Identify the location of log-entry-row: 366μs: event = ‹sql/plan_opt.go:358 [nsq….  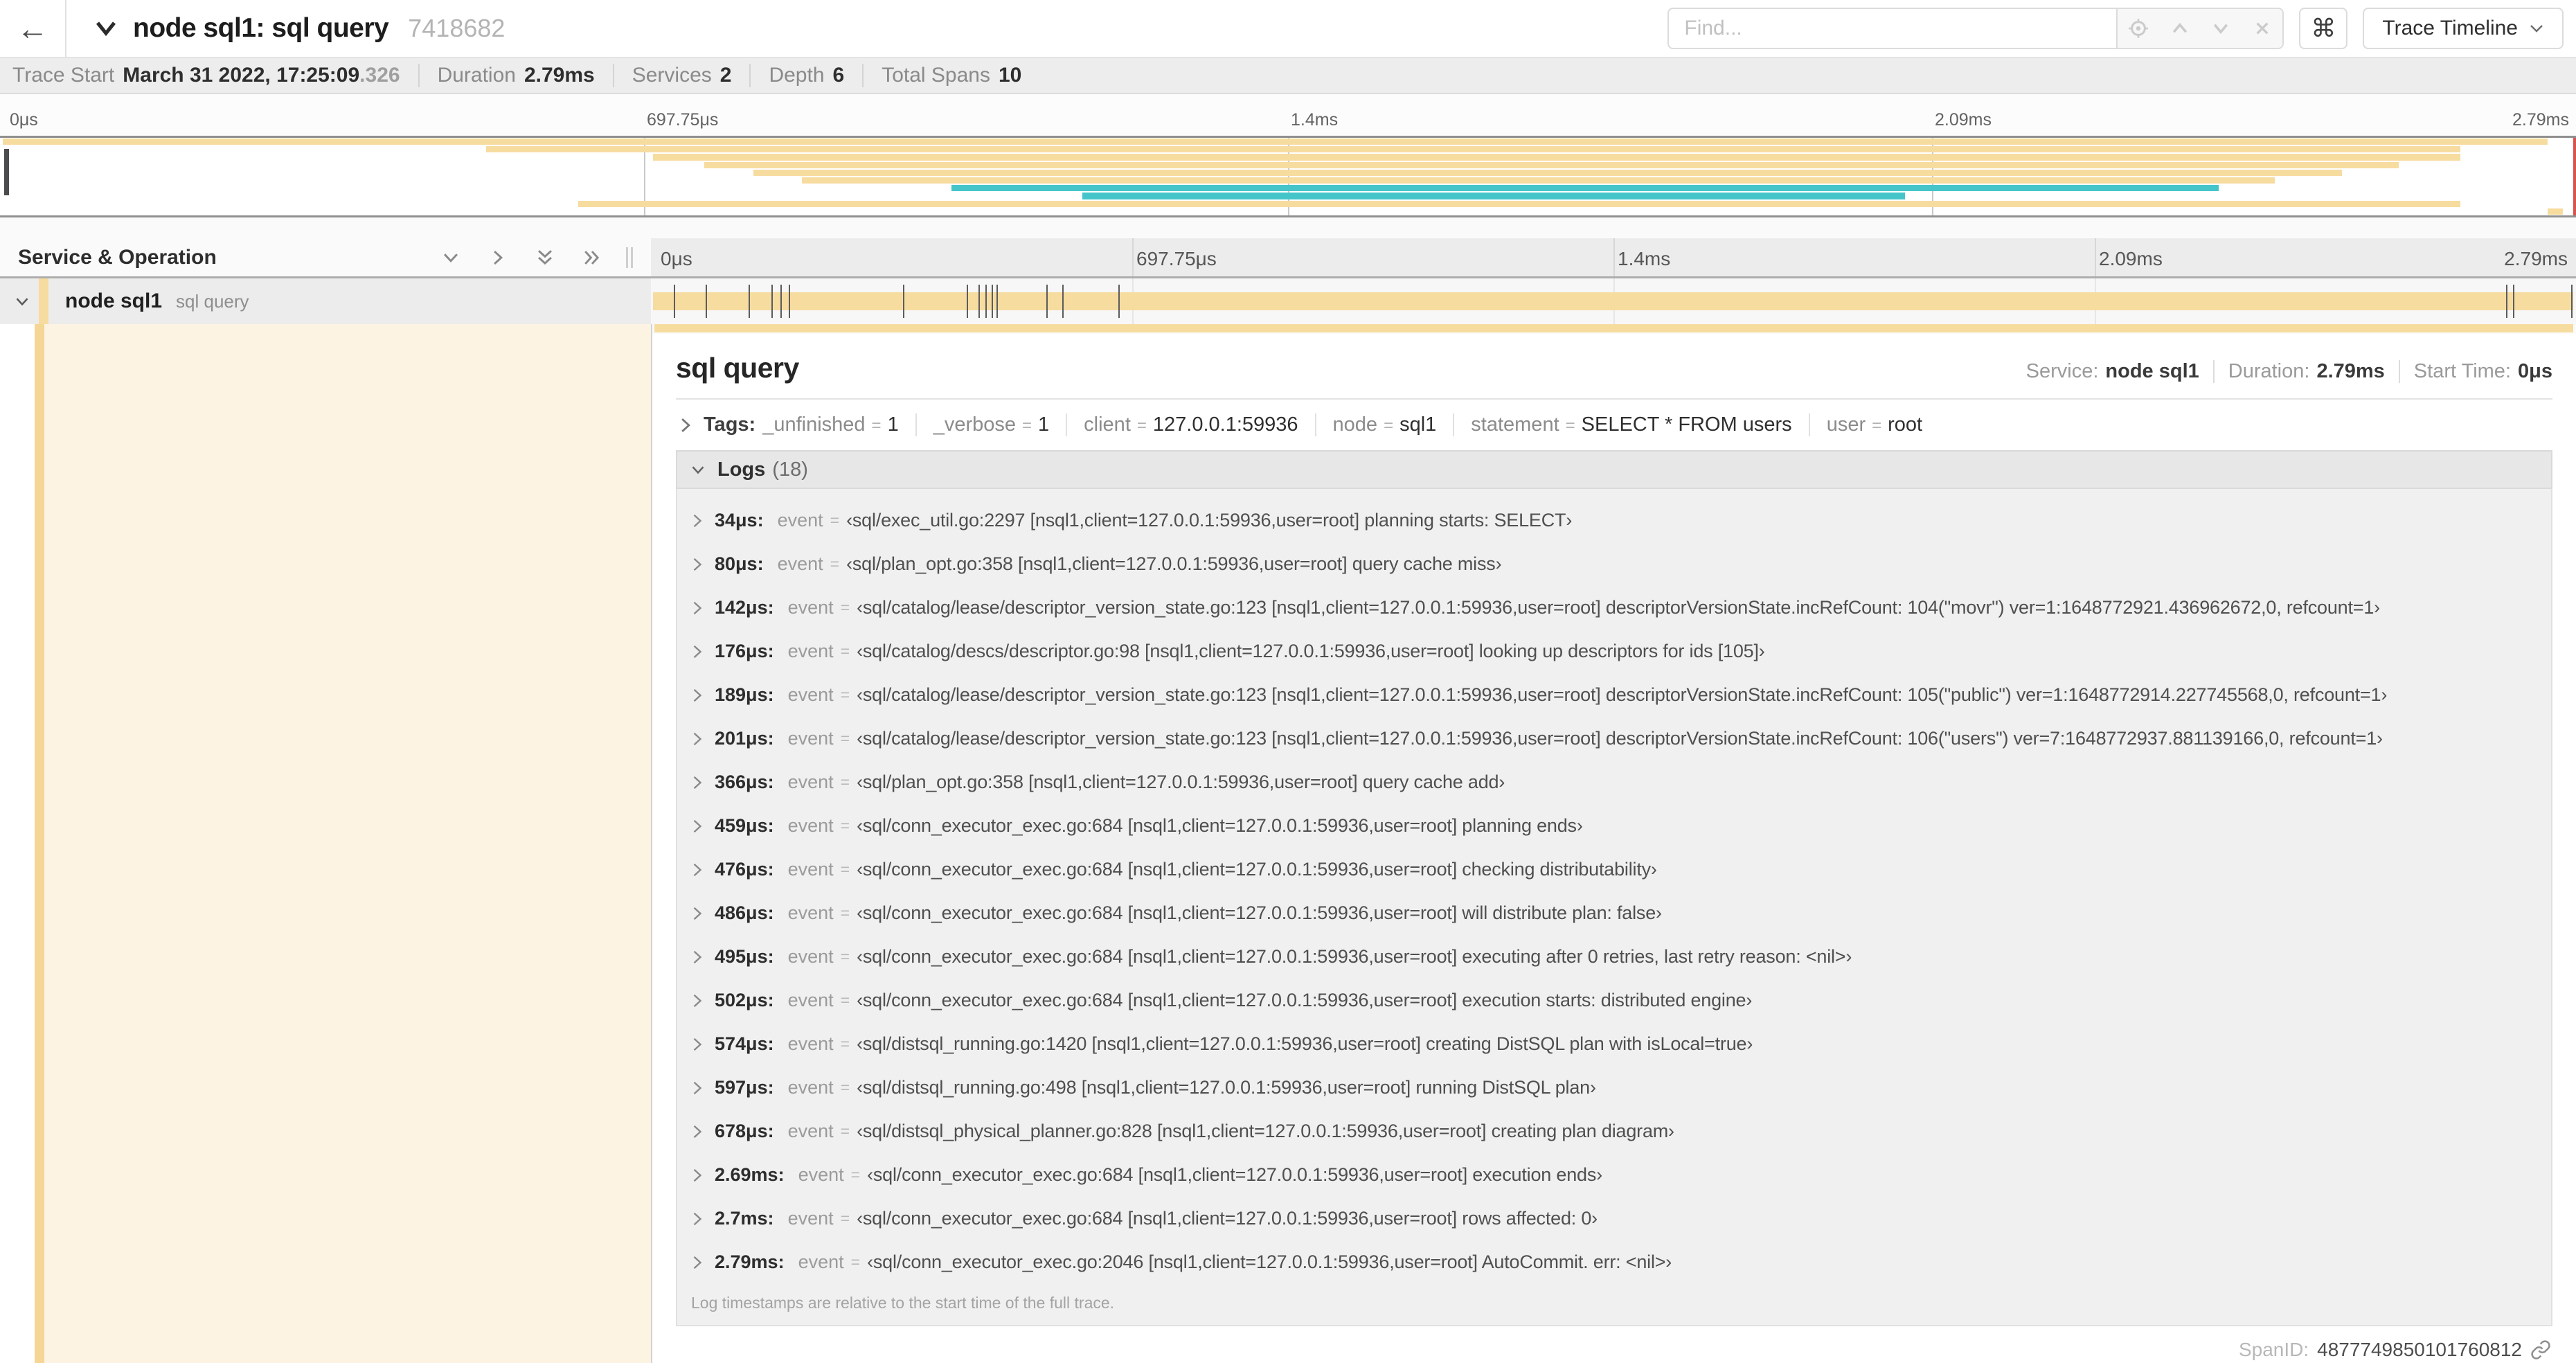
(1614, 782).